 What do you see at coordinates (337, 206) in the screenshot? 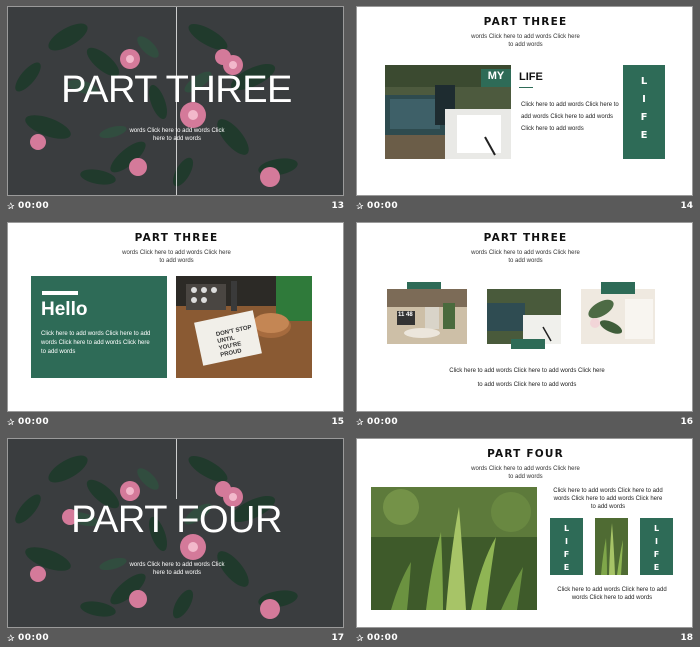
I see `slide-number: 13` at bounding box center [337, 206].